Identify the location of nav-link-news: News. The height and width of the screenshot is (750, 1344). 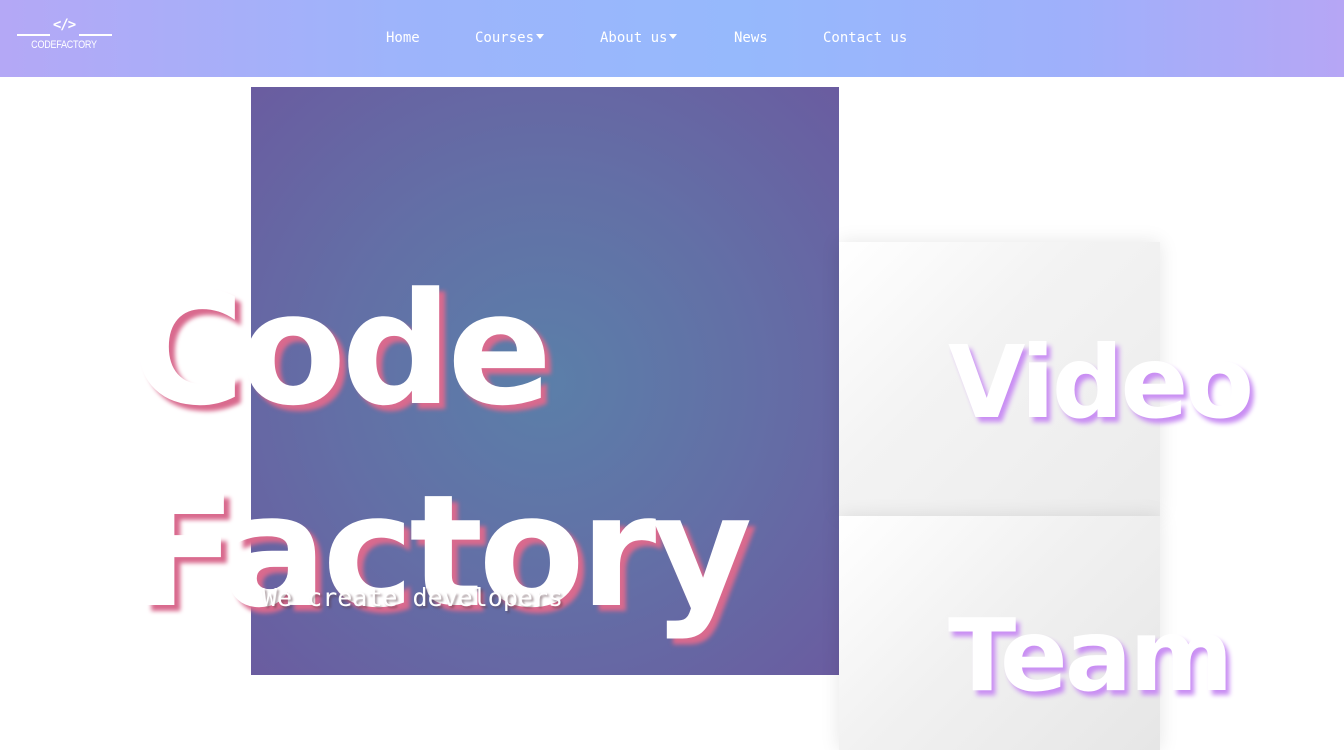
(751, 38).